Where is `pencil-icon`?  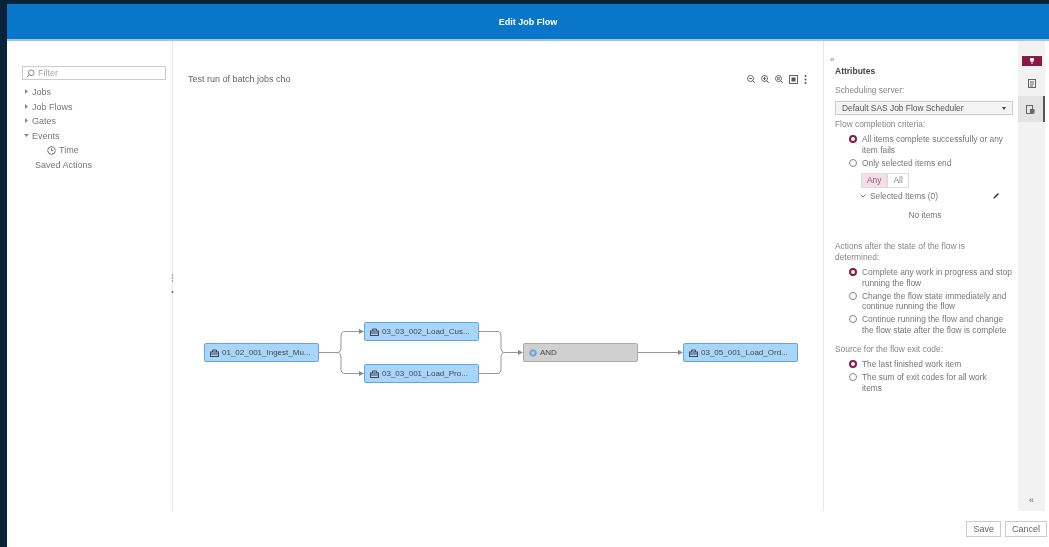 pencil-icon is located at coordinates (996, 196).